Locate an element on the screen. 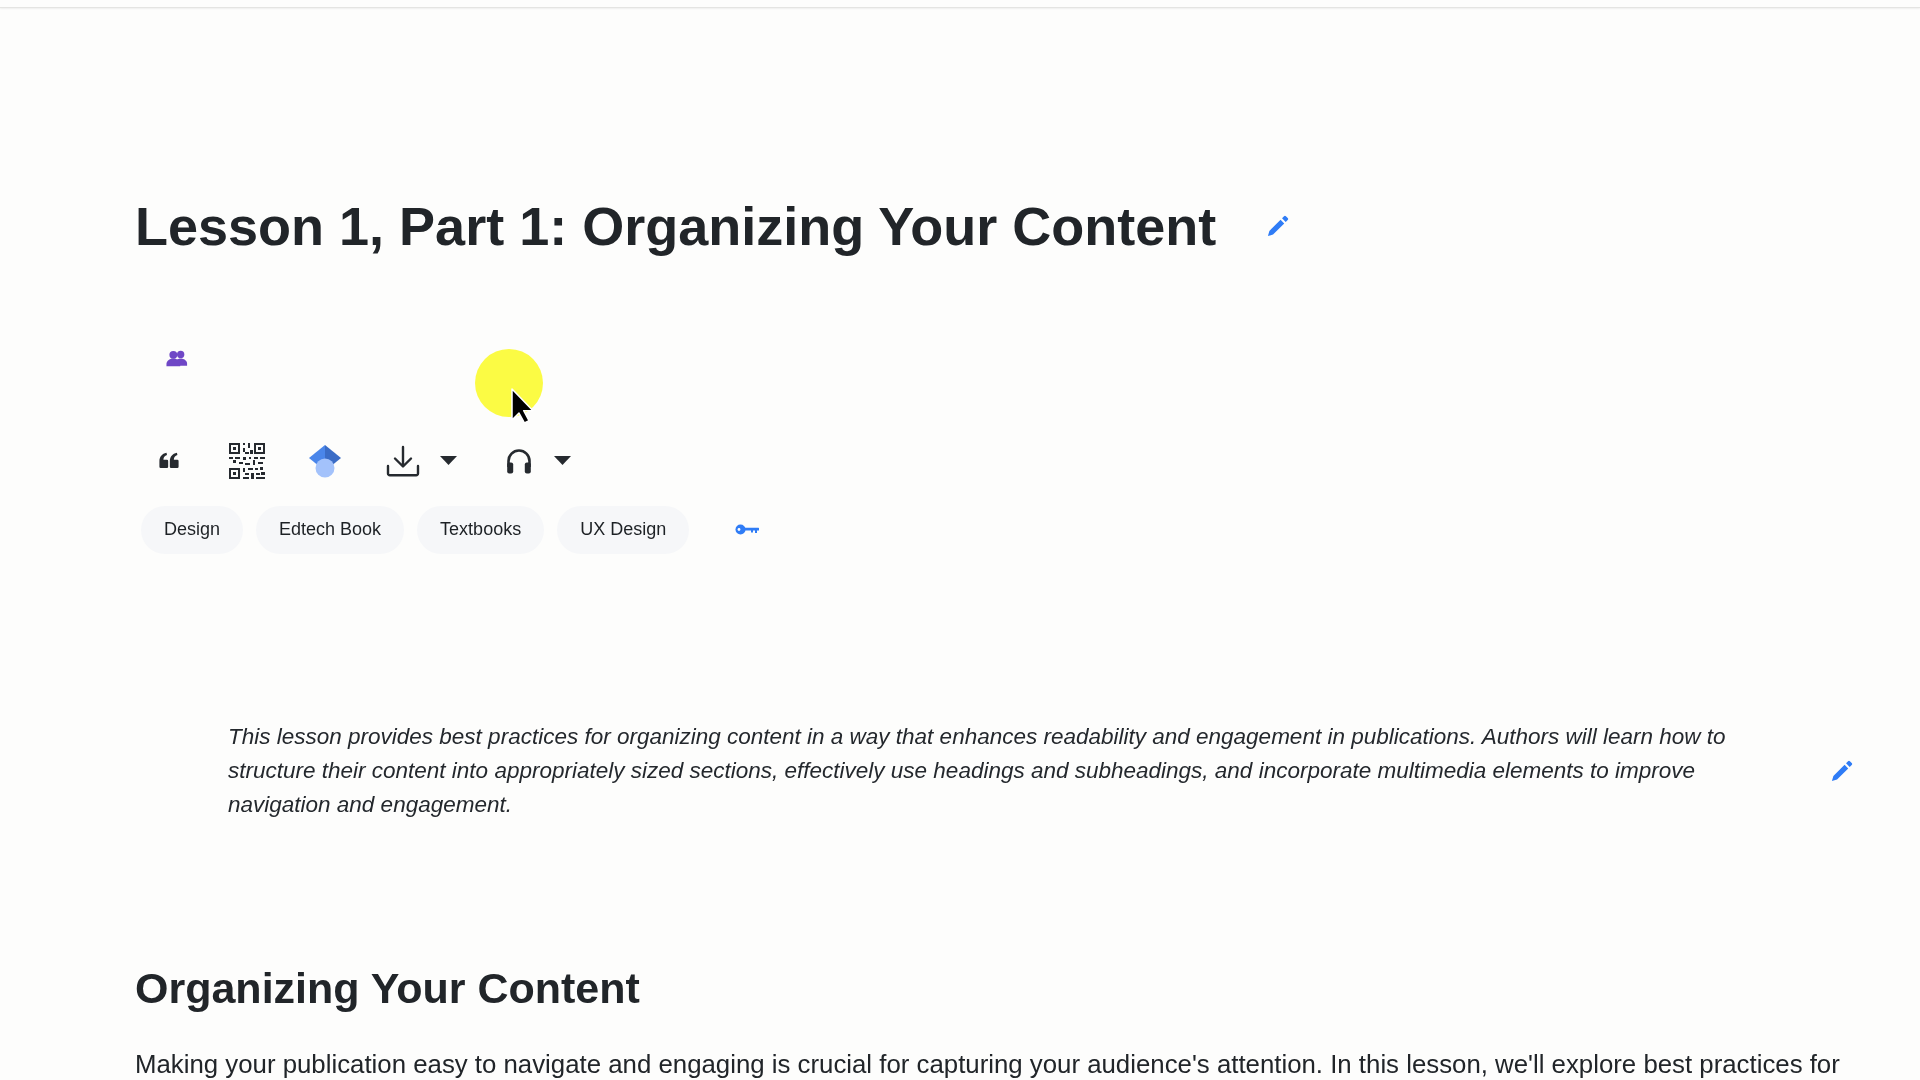 This screenshot has width=1920, height=1080. edit-title-button is located at coordinates (1278, 226).